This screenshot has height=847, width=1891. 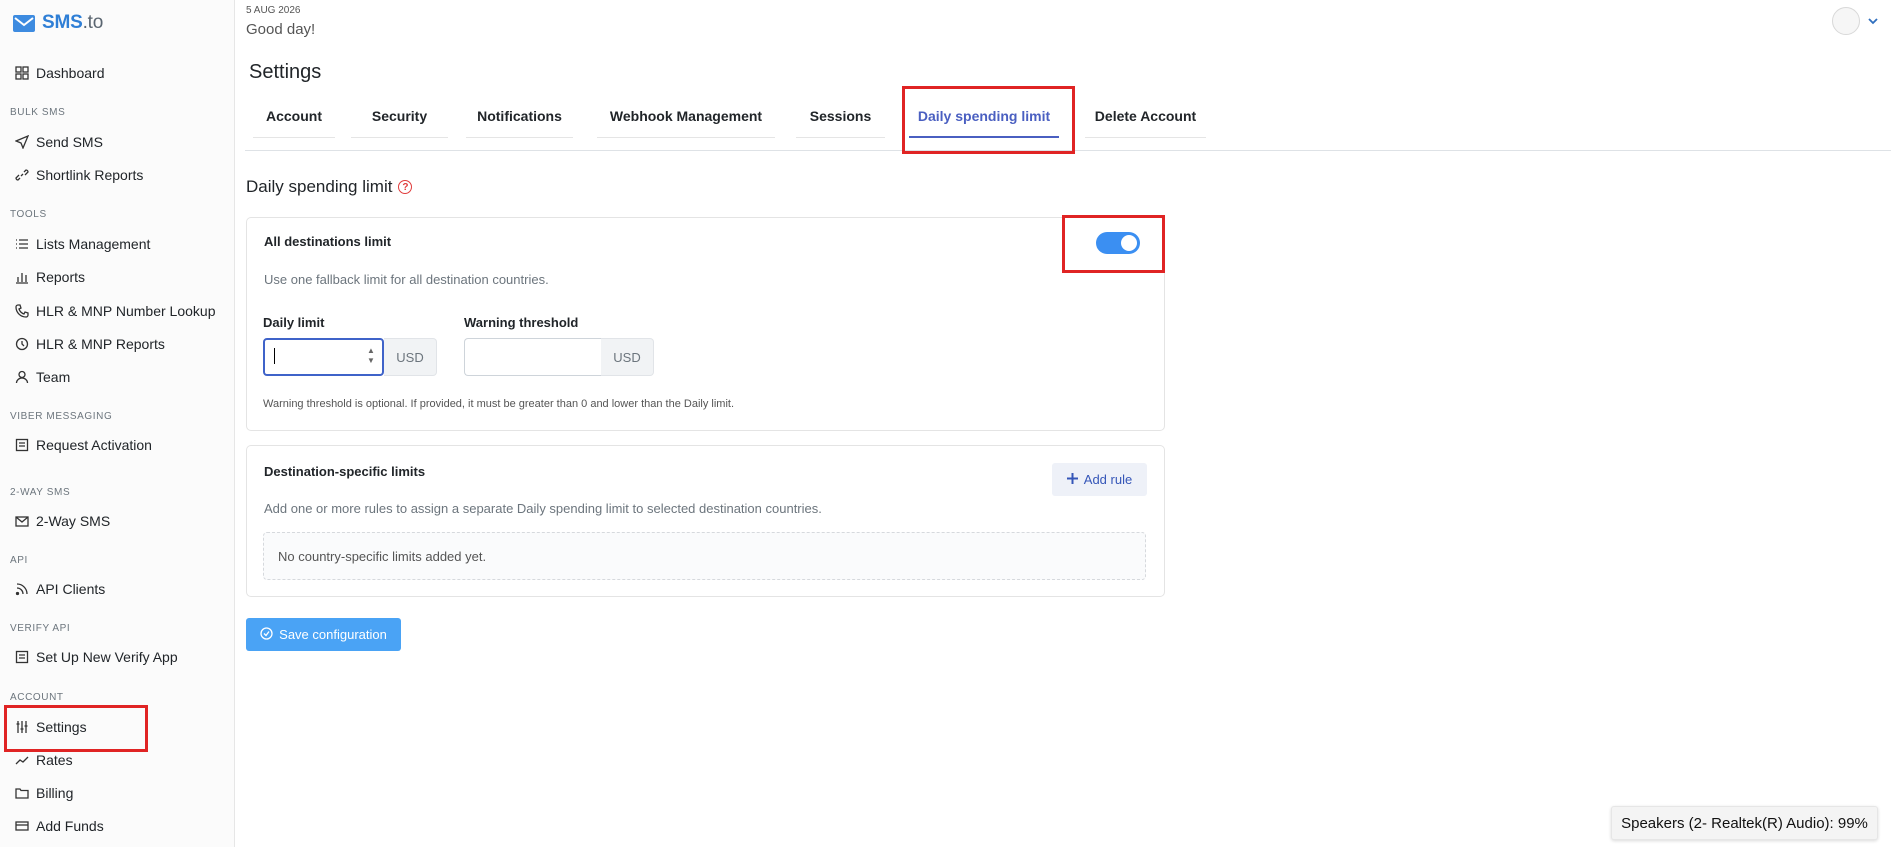 What do you see at coordinates (73, 521) in the screenshot?
I see `sidebar-item-label: 2-Way SMS` at bounding box center [73, 521].